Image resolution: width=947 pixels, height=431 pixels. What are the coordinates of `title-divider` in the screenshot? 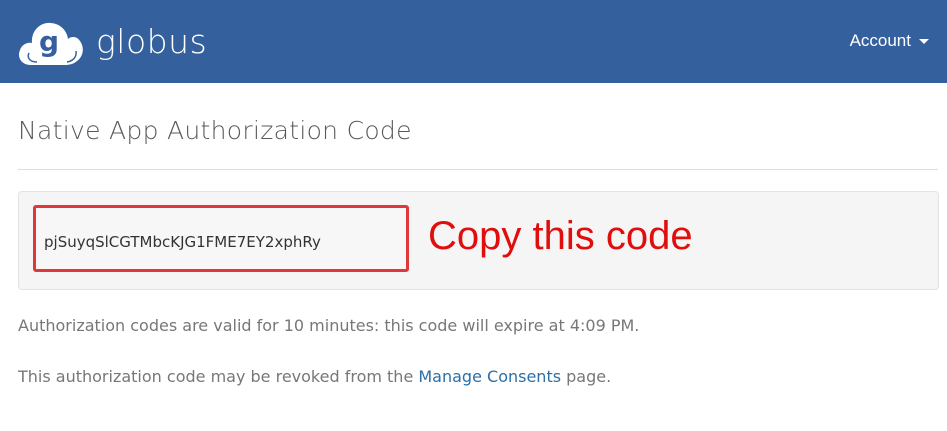 It's located at (478, 169).